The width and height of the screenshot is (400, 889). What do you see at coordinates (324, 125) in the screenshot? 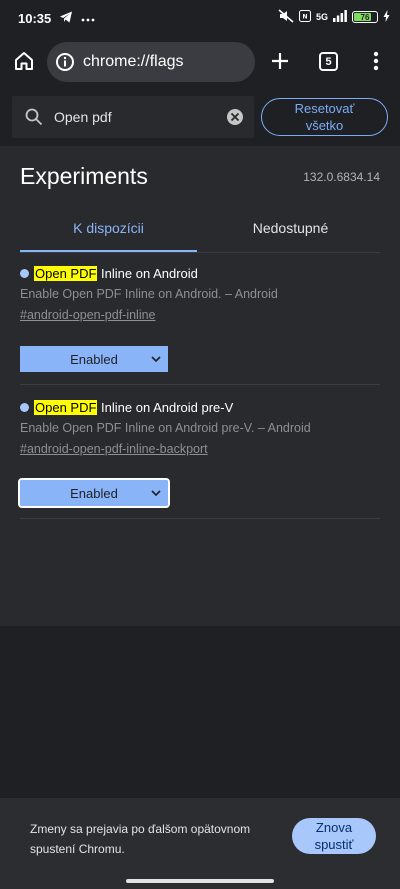
I see `reset-label-line2: všetko` at bounding box center [324, 125].